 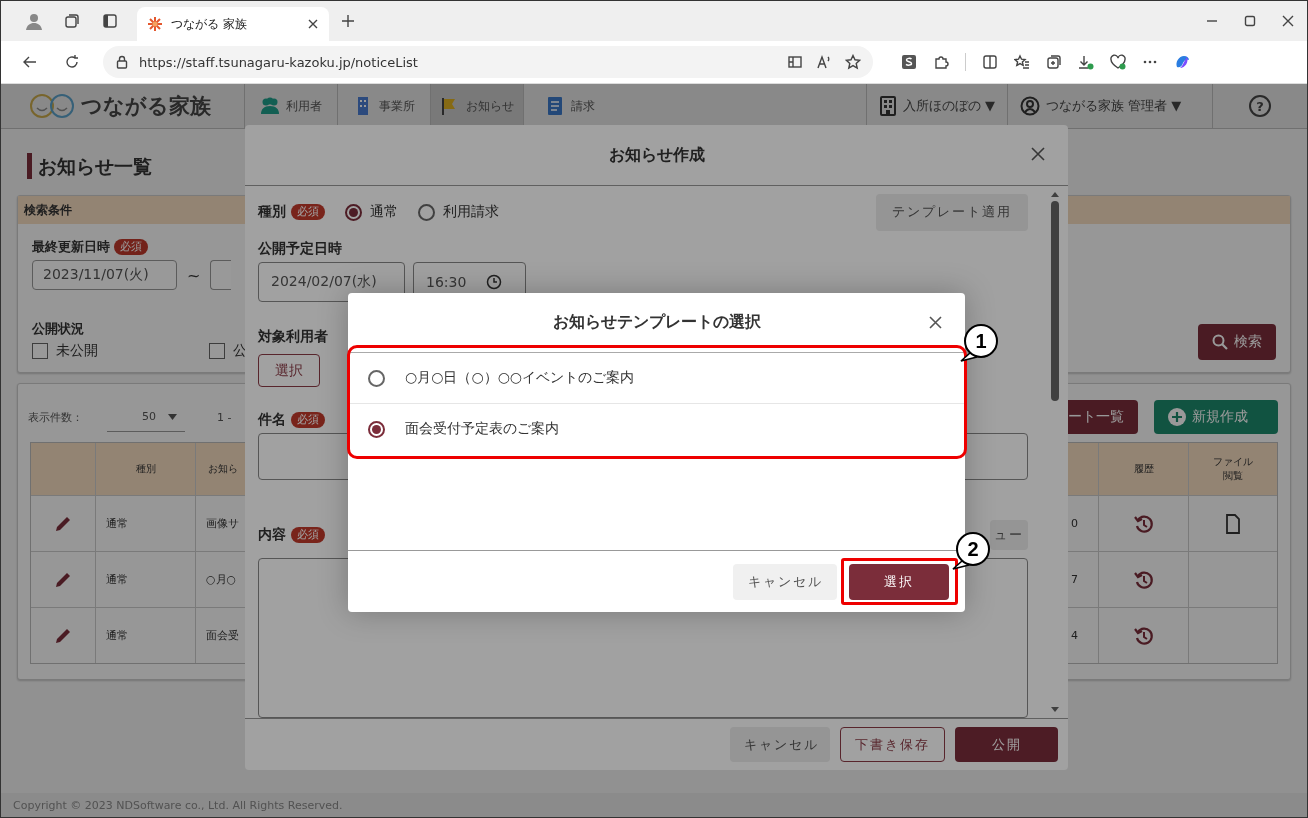 What do you see at coordinates (30, 62) in the screenshot?
I see `back-icon` at bounding box center [30, 62].